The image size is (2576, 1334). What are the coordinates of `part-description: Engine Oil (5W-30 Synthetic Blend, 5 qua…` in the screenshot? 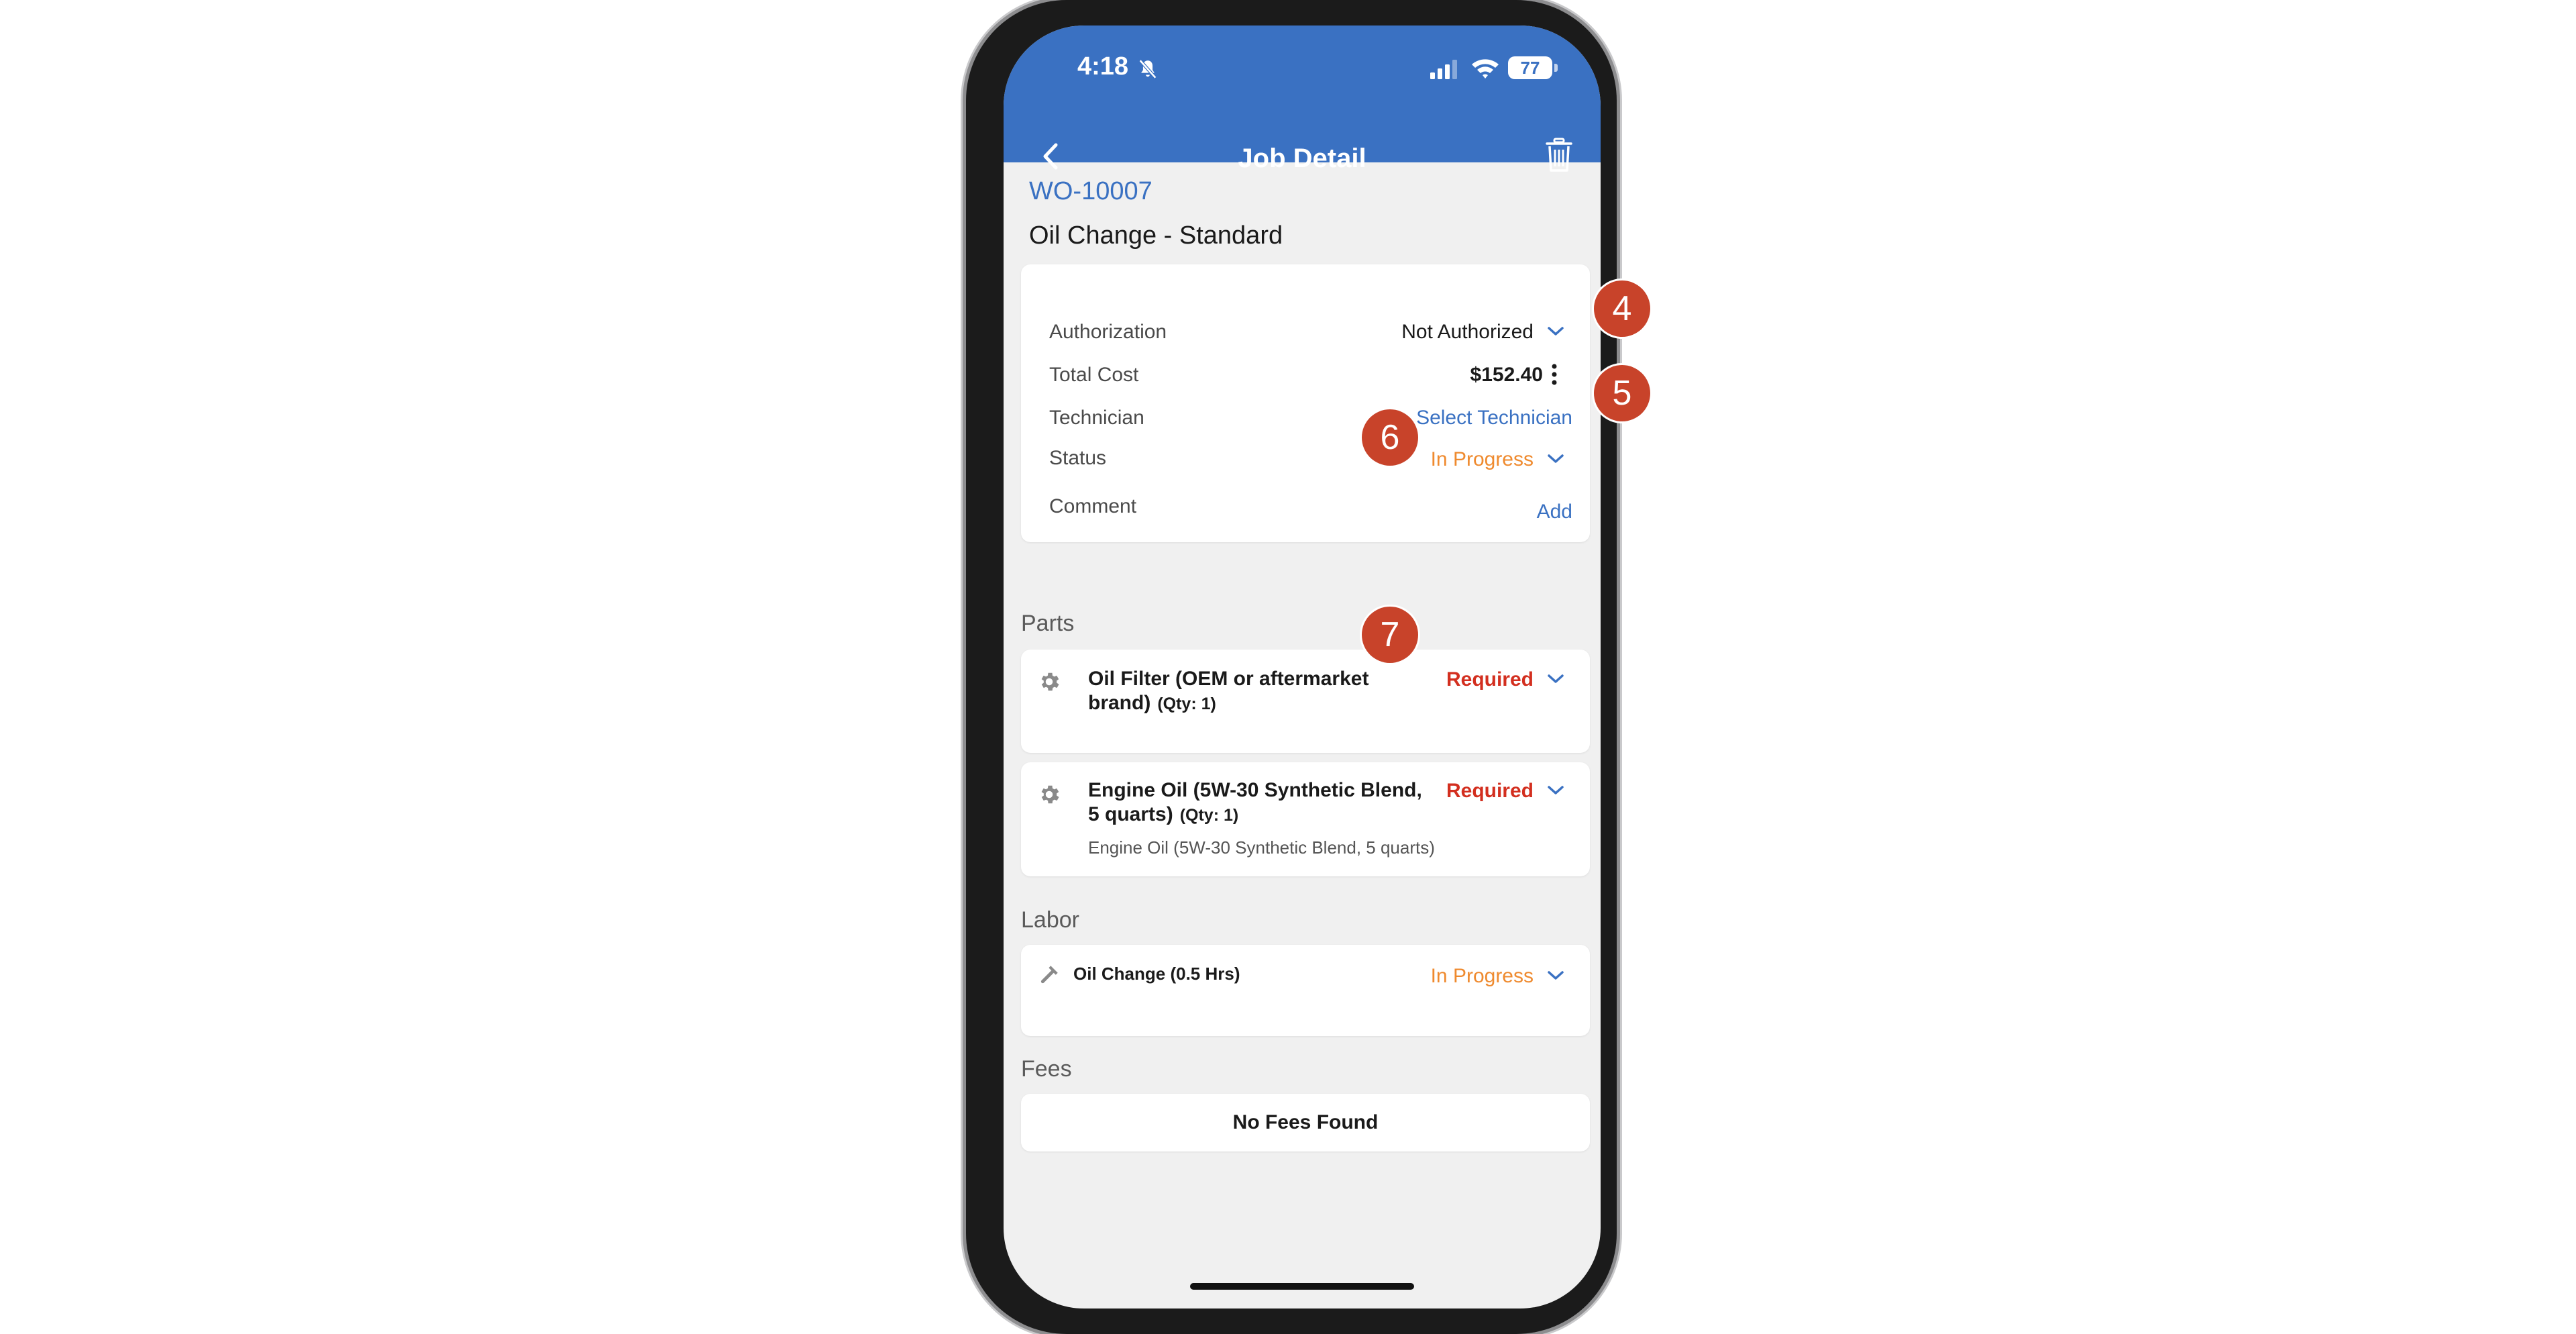 It's located at (1261, 848).